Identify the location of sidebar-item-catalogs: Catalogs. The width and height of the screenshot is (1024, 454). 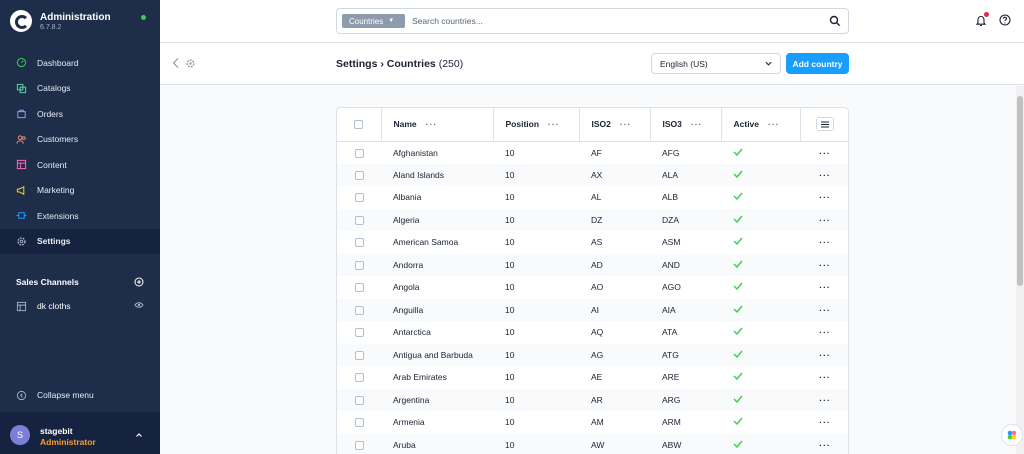
(80, 89).